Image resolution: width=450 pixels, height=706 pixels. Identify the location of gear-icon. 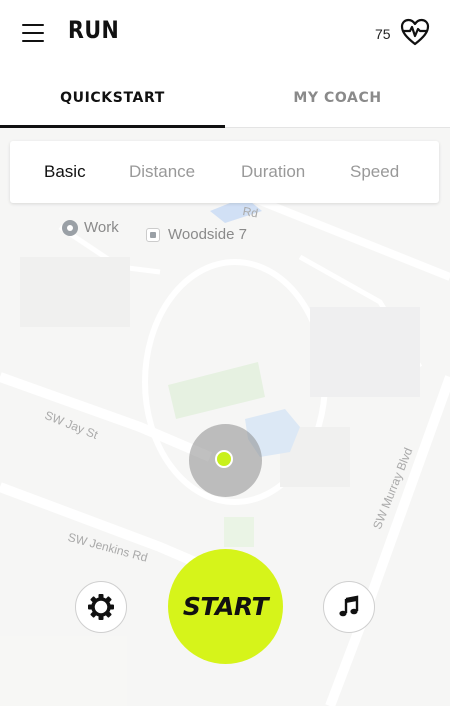
(101, 607).